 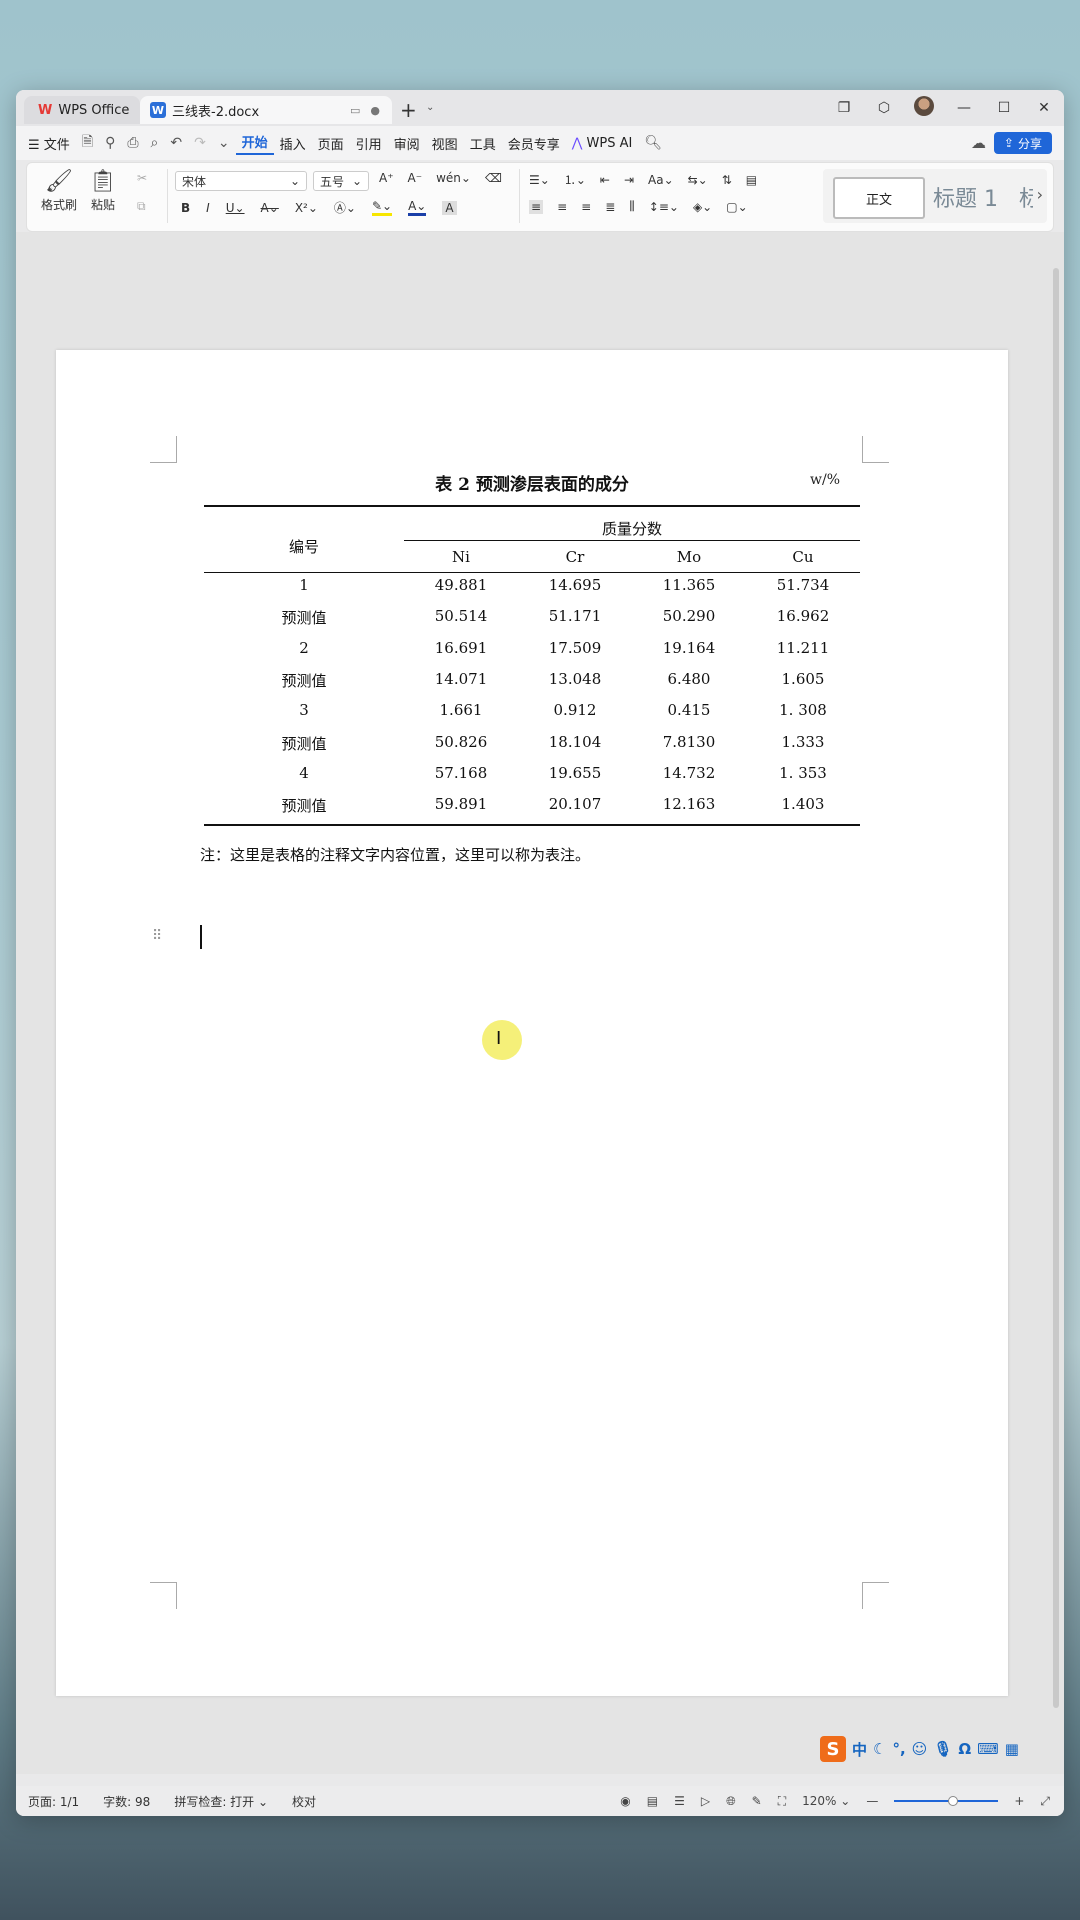 I want to click on align-right-icon: ≡, so click(x=586, y=207).